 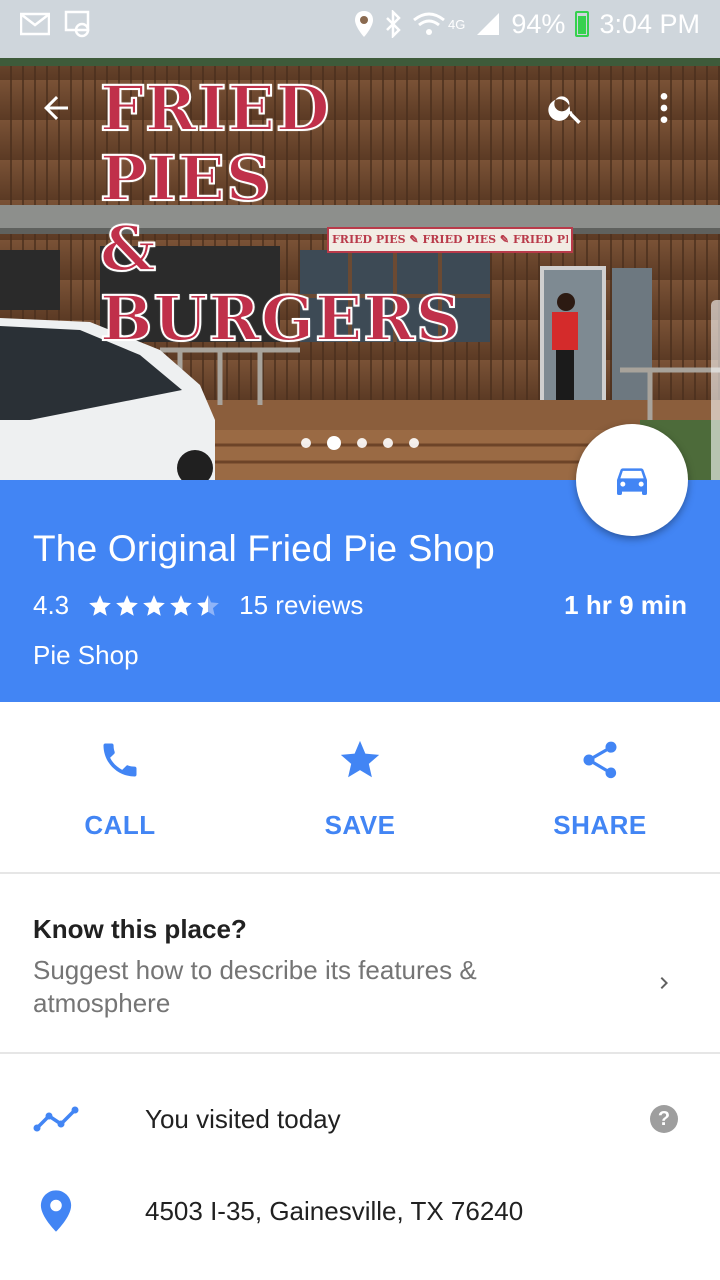 What do you see at coordinates (457, 24) in the screenshot?
I see `network-type: 4G` at bounding box center [457, 24].